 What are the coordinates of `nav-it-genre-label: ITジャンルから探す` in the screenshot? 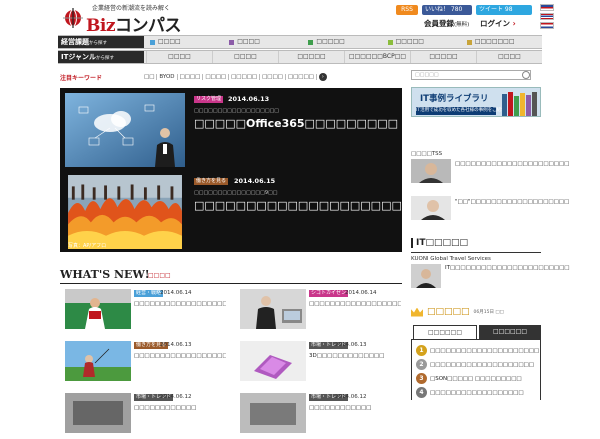 It's located at (101, 57).